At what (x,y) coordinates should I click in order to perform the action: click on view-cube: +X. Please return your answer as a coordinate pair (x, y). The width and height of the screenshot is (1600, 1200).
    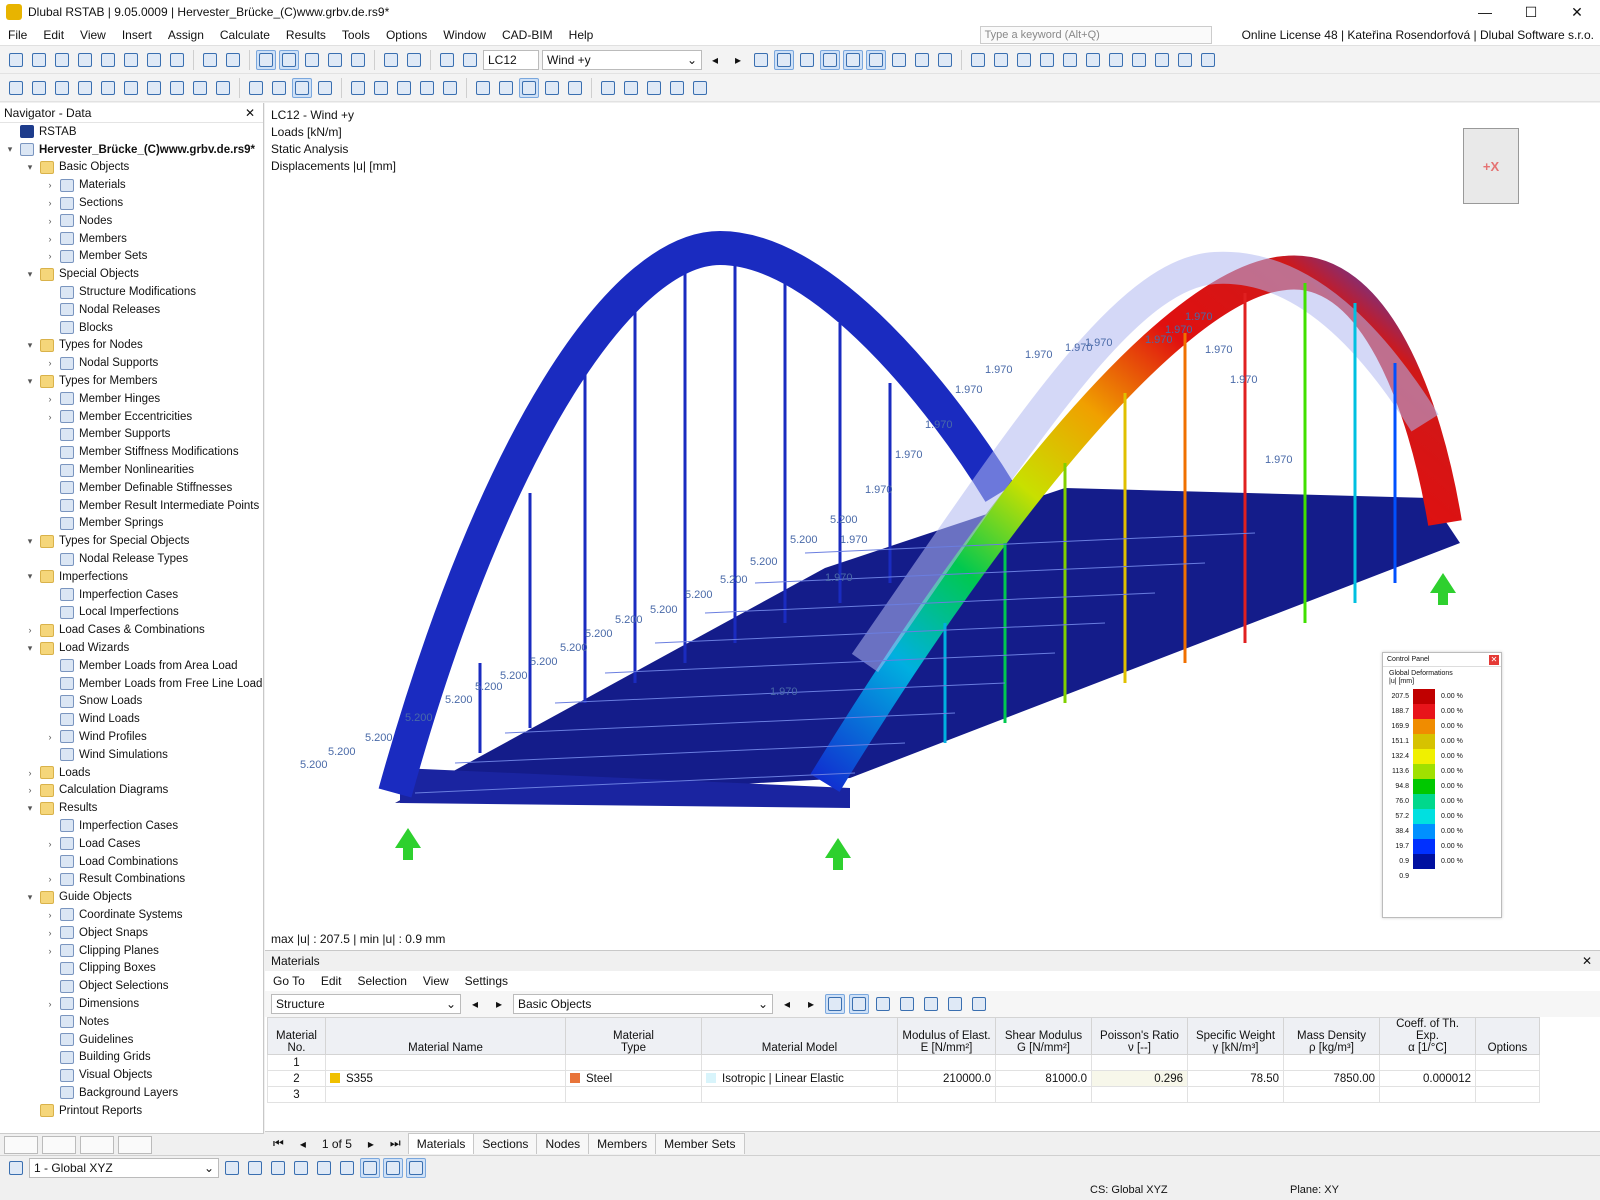
    Looking at the image, I should click on (1491, 166).